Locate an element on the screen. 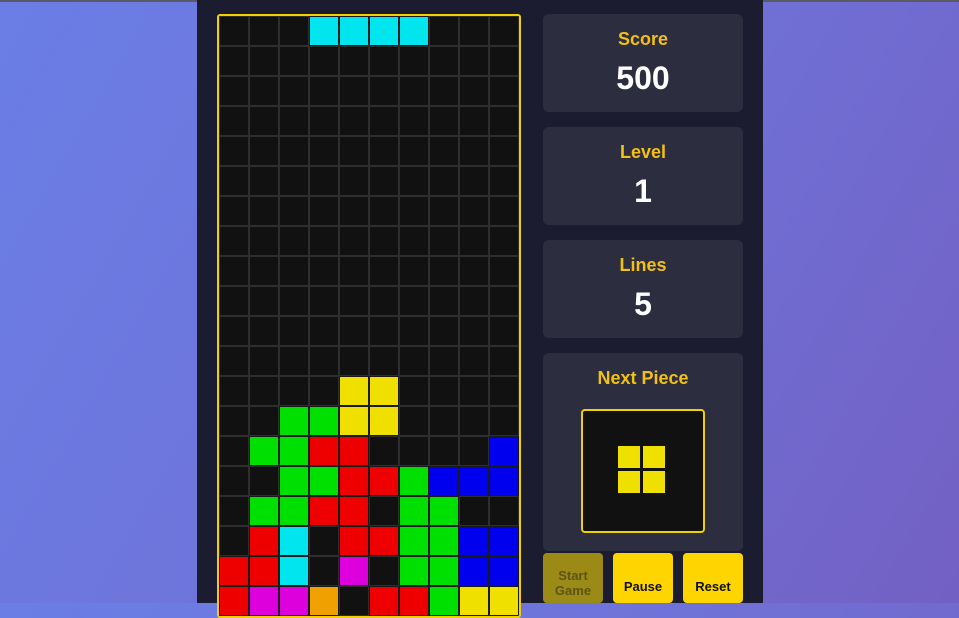  level-card: Level 1 is located at coordinates (643, 176).